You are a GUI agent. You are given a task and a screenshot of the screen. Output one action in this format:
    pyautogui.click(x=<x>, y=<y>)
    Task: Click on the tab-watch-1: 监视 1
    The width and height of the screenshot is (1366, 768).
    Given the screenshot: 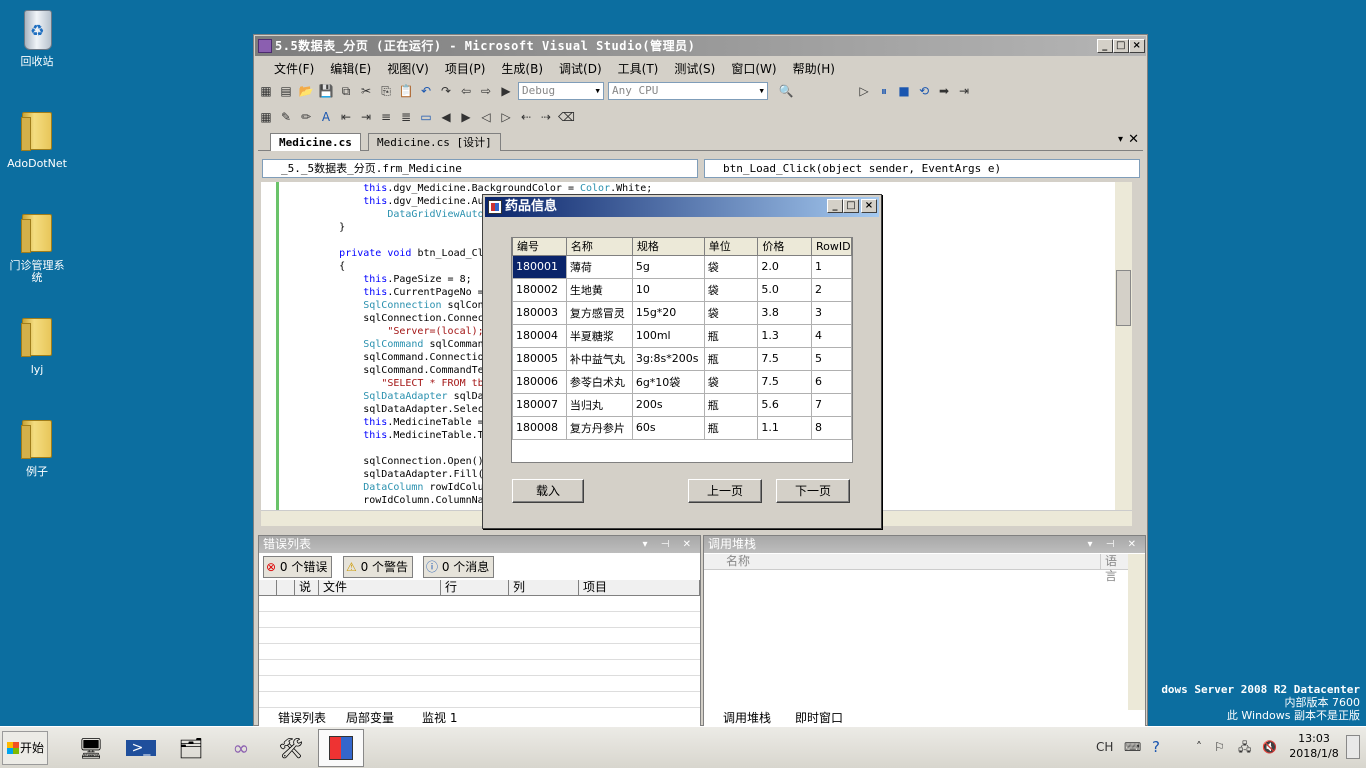 What is the action you would take?
    pyautogui.click(x=431, y=719)
    